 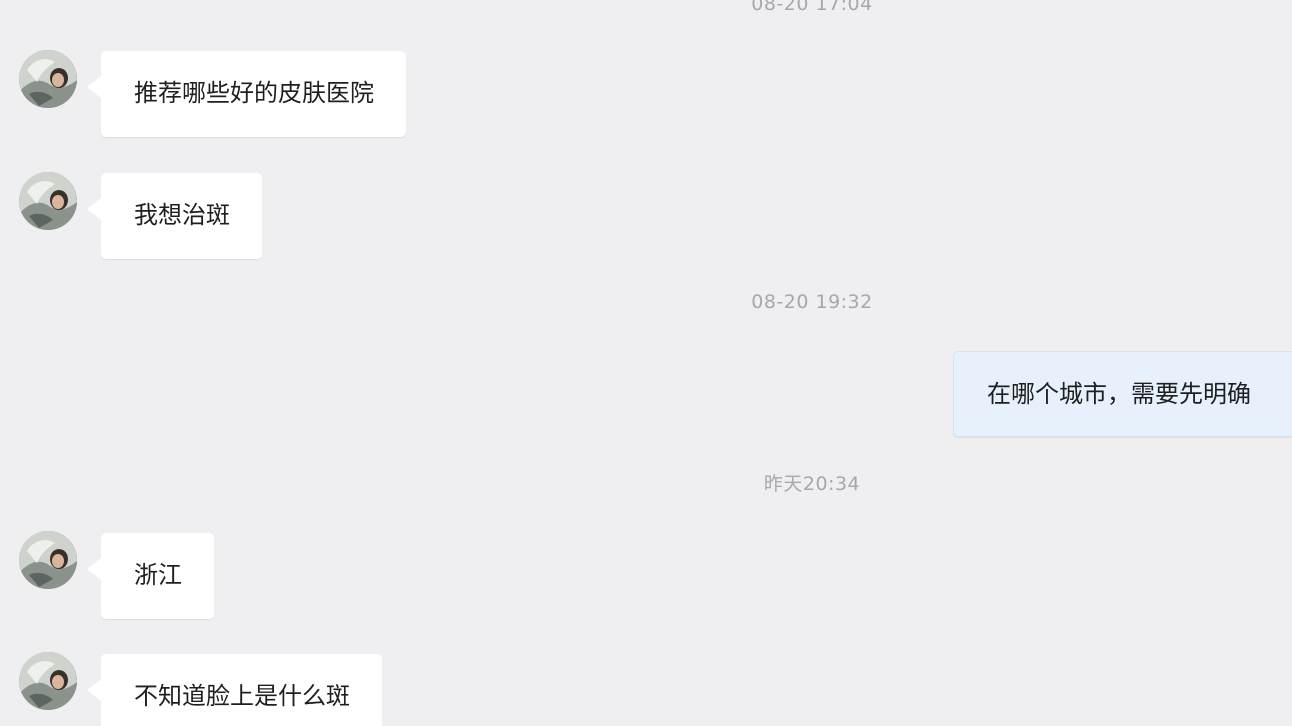 I want to click on message-text: 浙江, so click(x=158, y=575).